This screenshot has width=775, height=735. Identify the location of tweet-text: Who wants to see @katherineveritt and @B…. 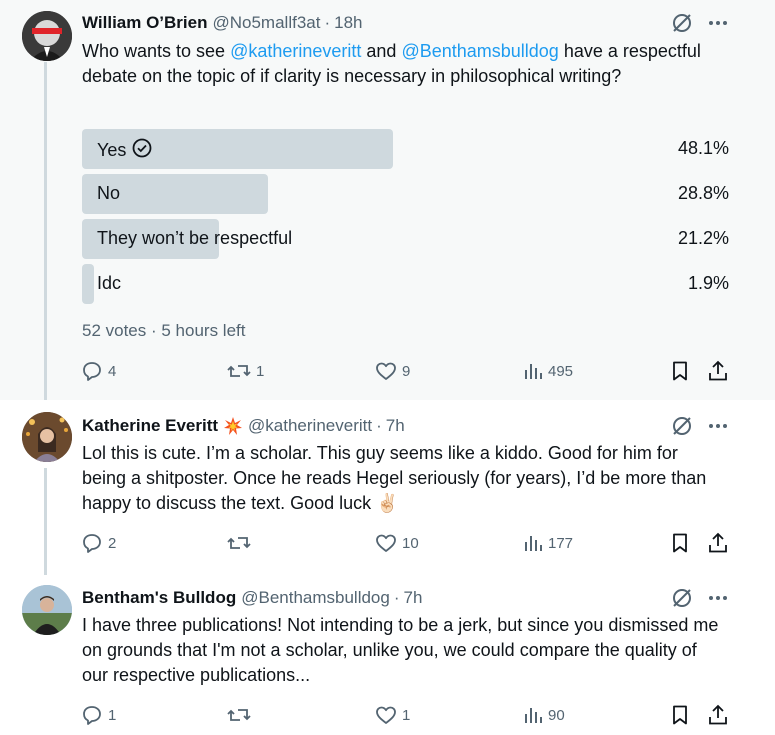
(402, 64).